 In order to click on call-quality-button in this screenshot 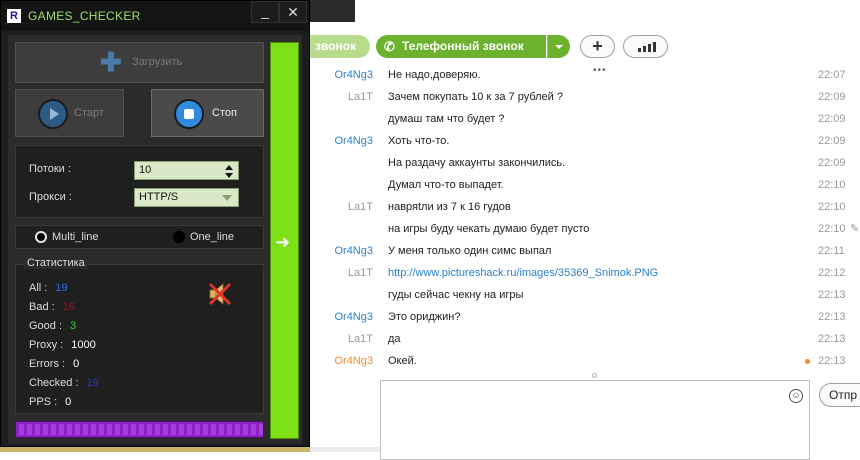, I will do `click(645, 46)`.